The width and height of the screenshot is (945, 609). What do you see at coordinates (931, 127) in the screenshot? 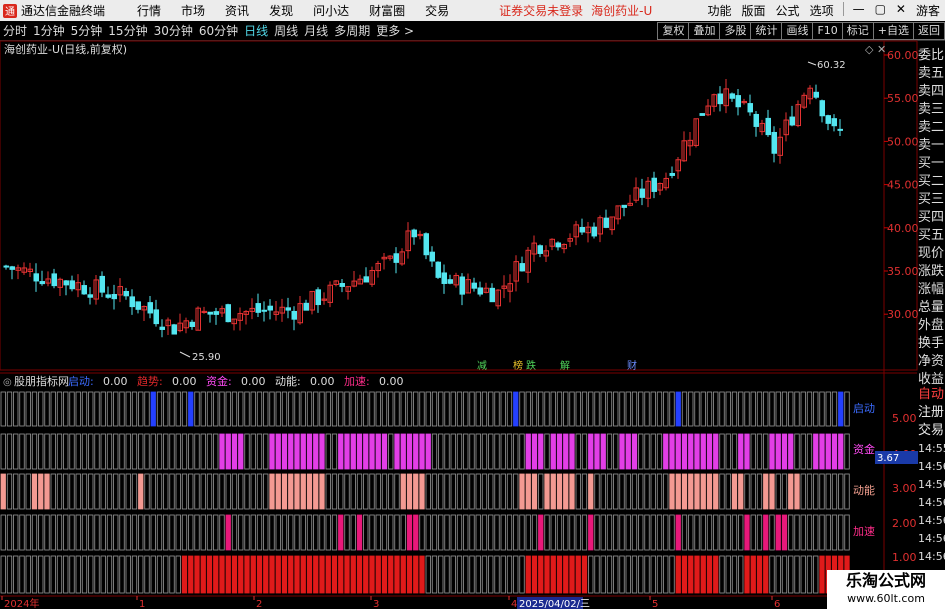
I see `quote-label: 卖二` at bounding box center [931, 127].